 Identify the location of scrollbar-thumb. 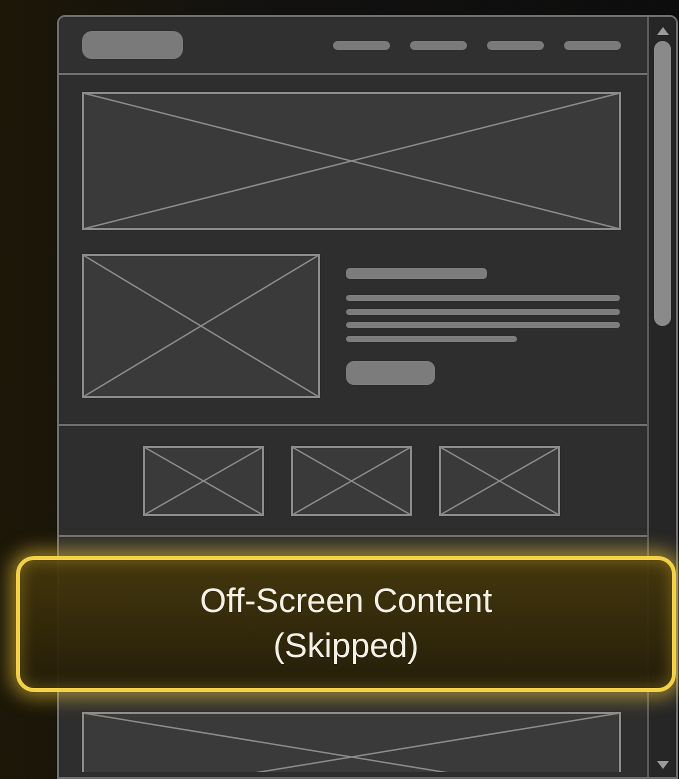
(662, 183).